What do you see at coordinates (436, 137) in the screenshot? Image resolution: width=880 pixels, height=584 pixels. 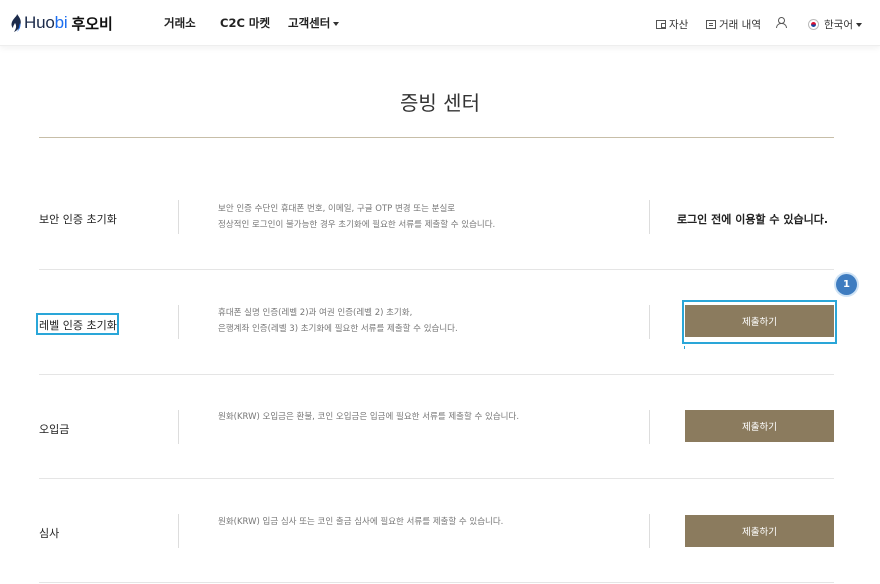 I see `title-divider` at bounding box center [436, 137].